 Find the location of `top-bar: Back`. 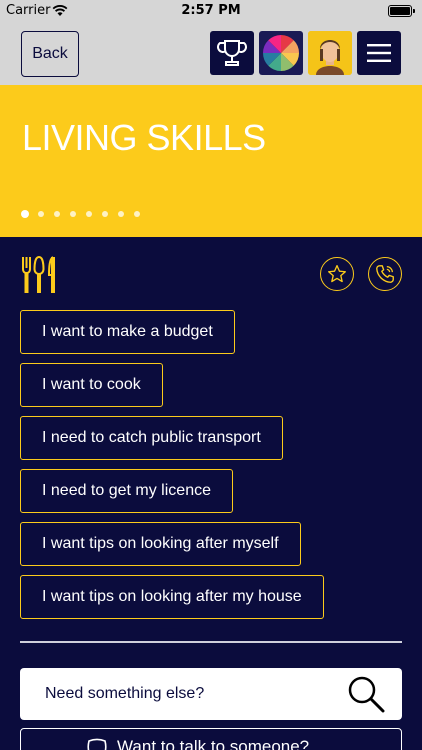

top-bar: Back is located at coordinates (211, 53).